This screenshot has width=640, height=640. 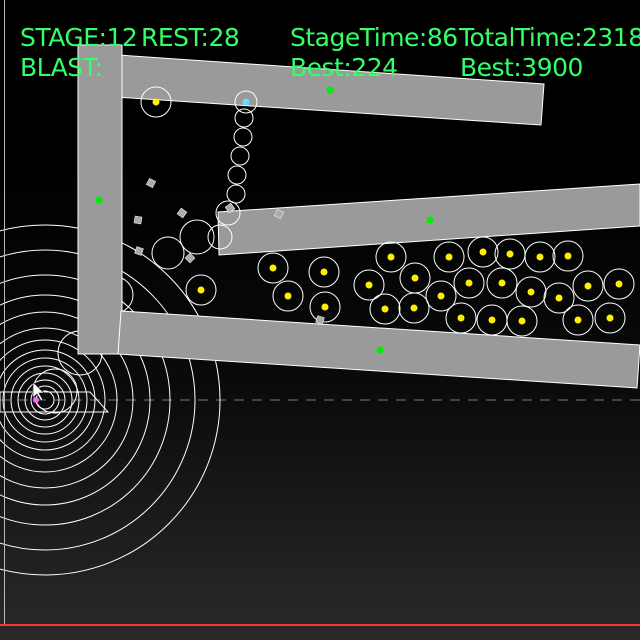 What do you see at coordinates (53, 400) in the screenshot?
I see `blast-ring` at bounding box center [53, 400].